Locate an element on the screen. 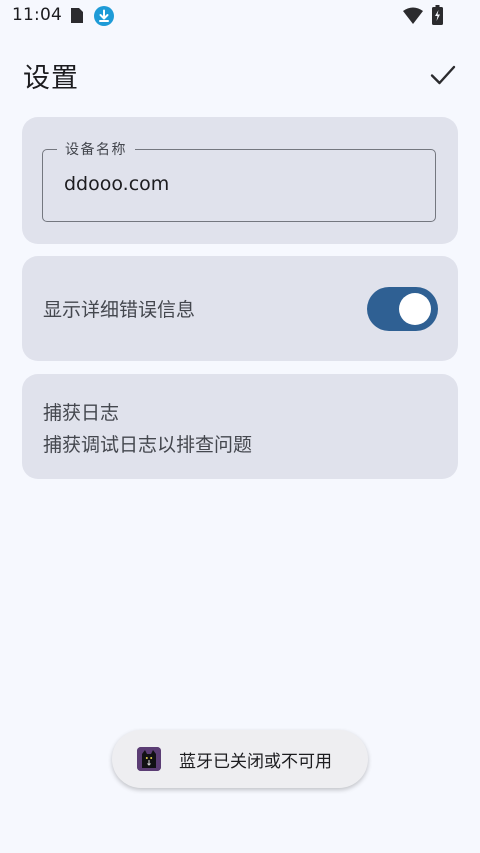 The width and height of the screenshot is (480, 853). device-name-field: 设备名称 ddooo.com is located at coordinates (239, 180).